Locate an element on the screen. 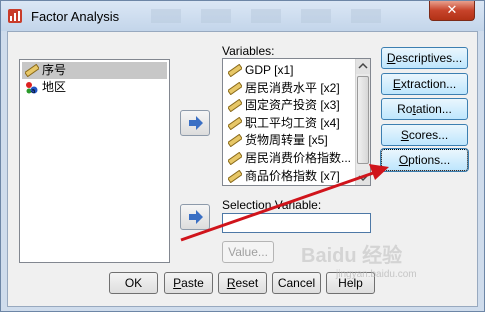 The width and height of the screenshot is (485, 312). watermark-logo: Baidu 经验 is located at coordinates (352, 256).